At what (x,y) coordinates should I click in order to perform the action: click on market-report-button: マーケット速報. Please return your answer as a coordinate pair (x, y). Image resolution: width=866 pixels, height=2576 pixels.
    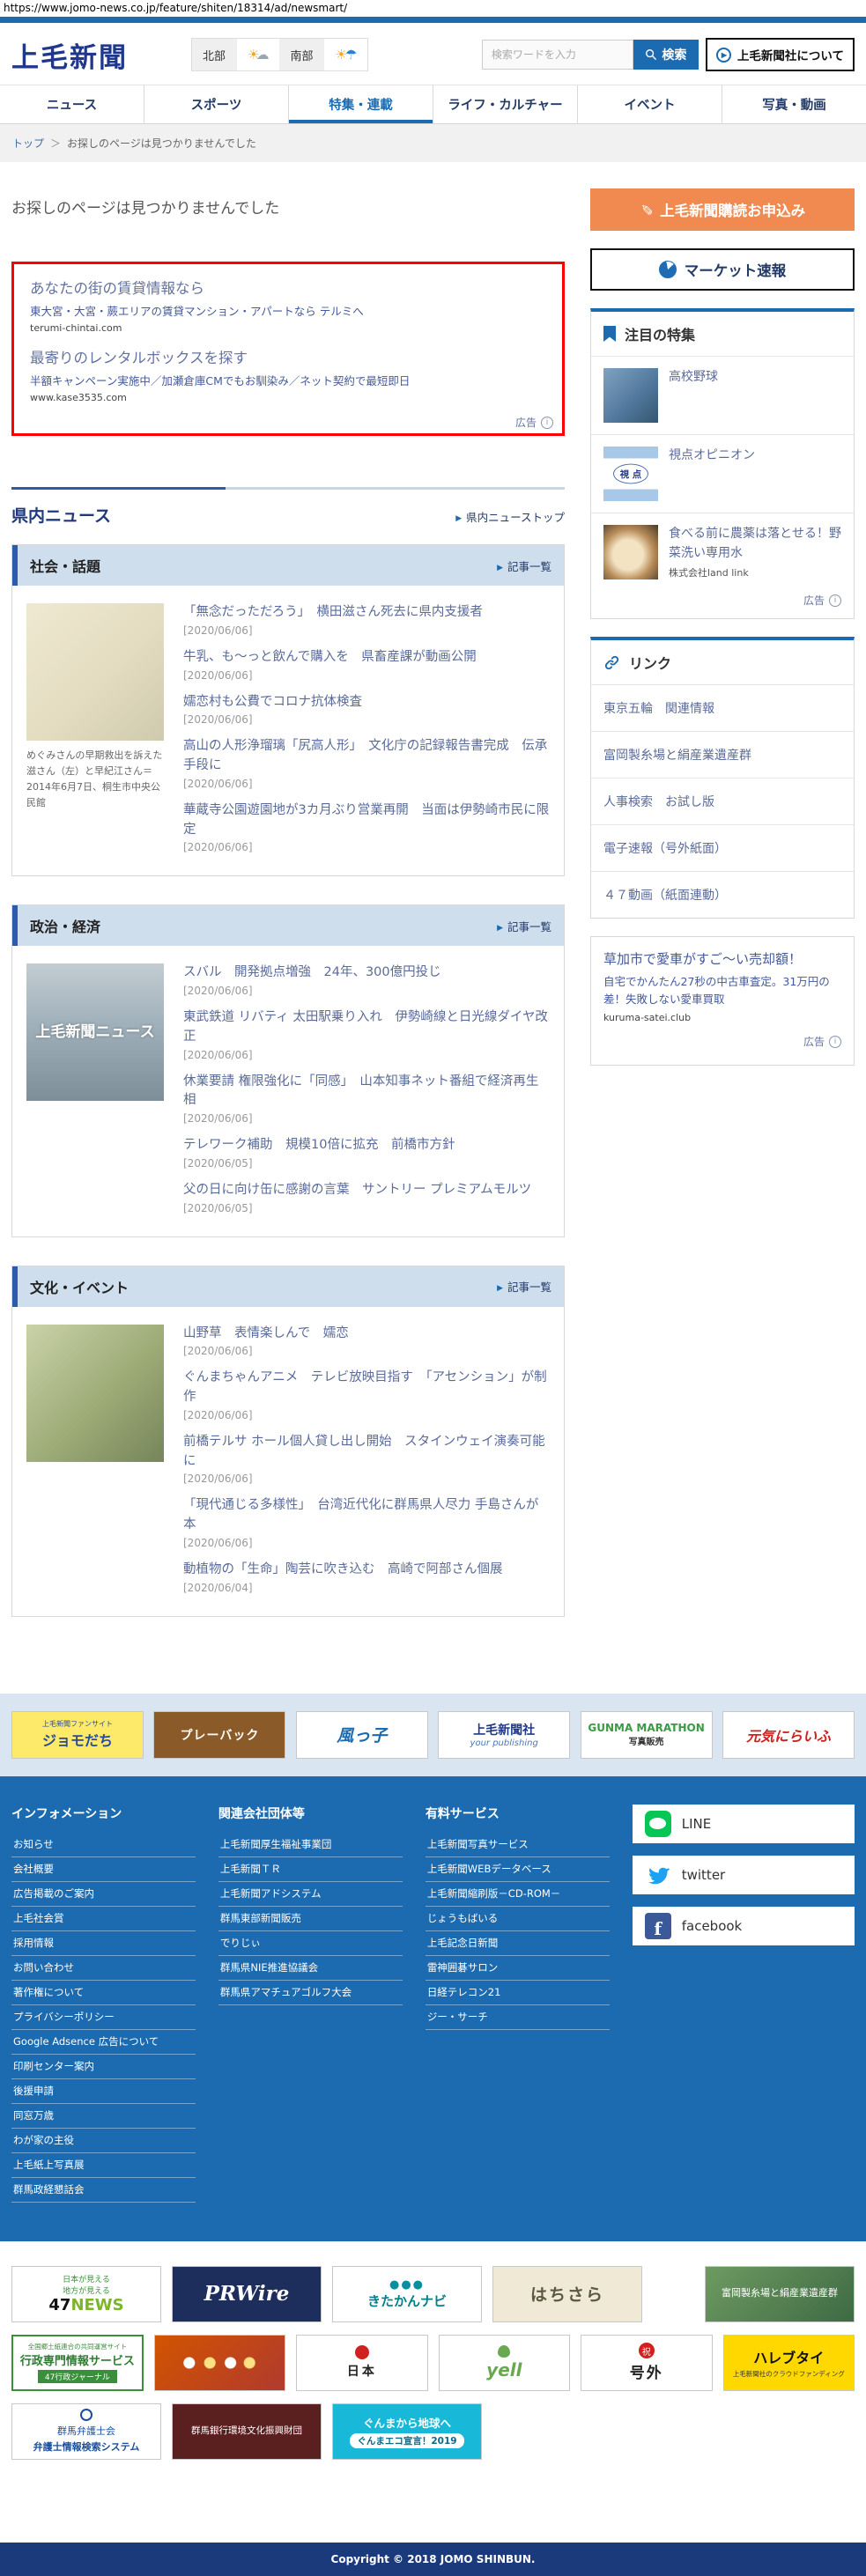
    Looking at the image, I should click on (722, 269).